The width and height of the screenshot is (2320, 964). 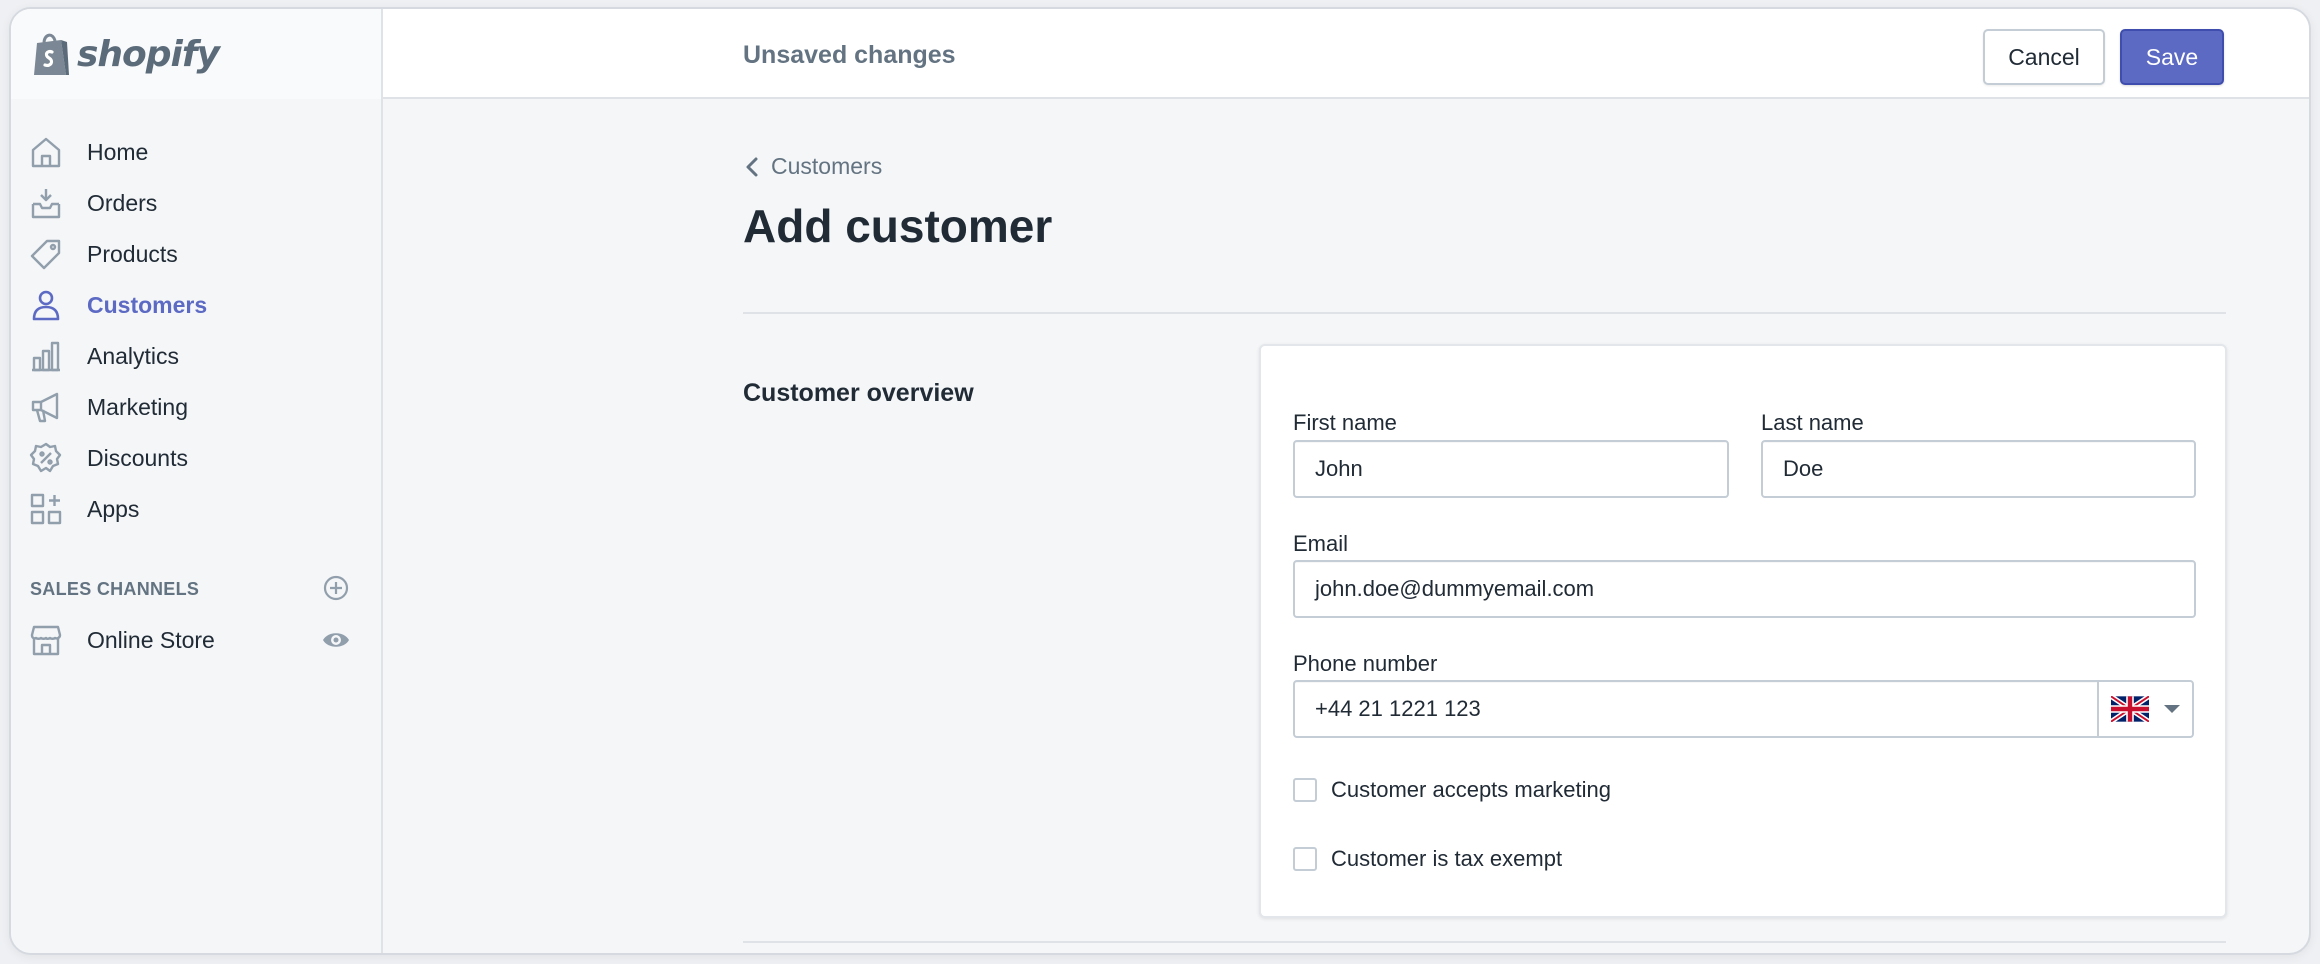 I want to click on unsaved-changes-label: Unsaved changes, so click(x=849, y=55).